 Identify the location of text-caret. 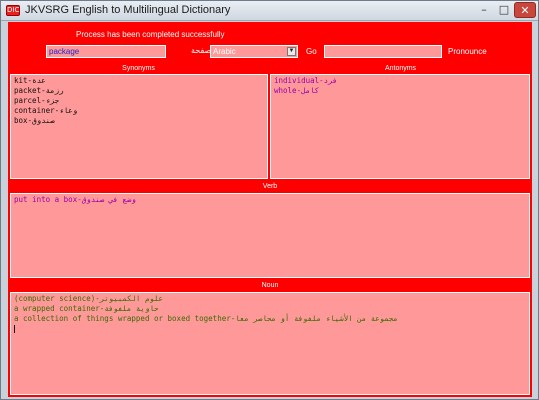
(270, 329).